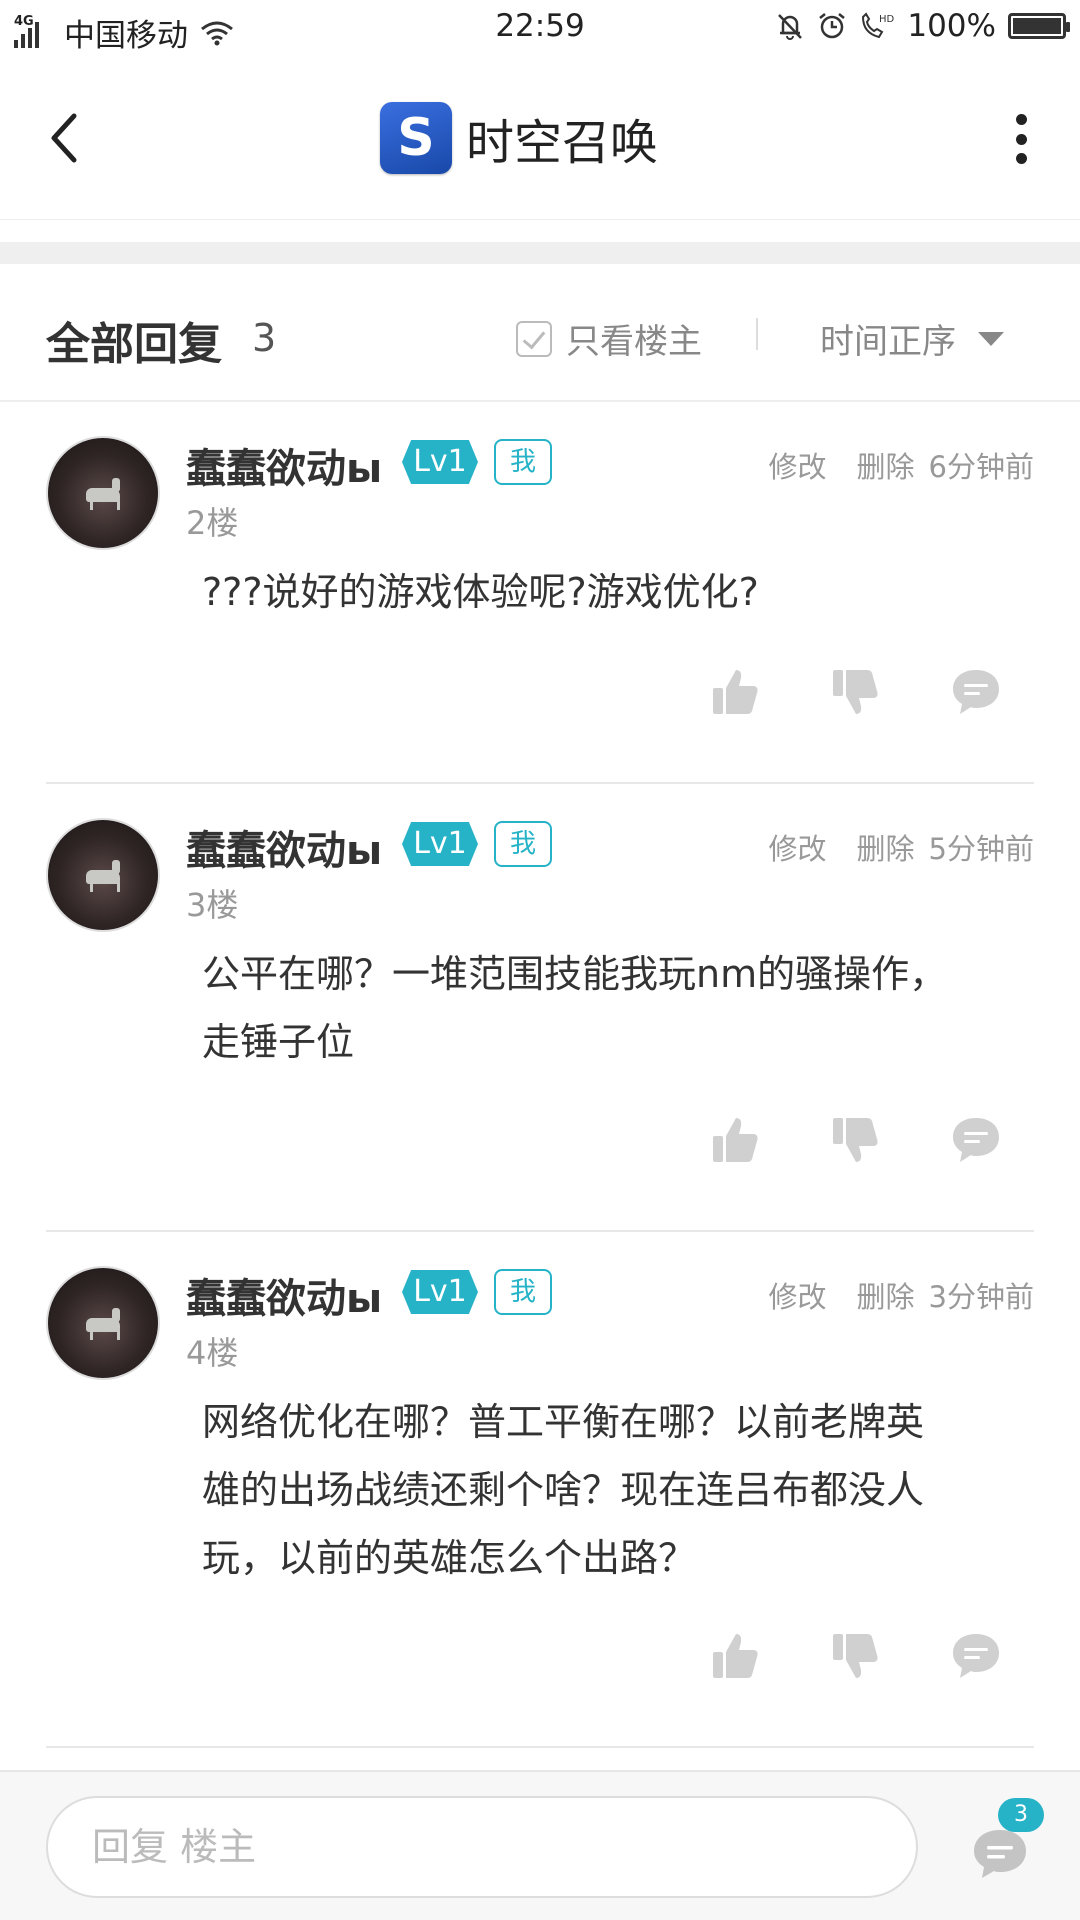  What do you see at coordinates (887, 19) in the screenshot?
I see `svg-text: HD` at bounding box center [887, 19].